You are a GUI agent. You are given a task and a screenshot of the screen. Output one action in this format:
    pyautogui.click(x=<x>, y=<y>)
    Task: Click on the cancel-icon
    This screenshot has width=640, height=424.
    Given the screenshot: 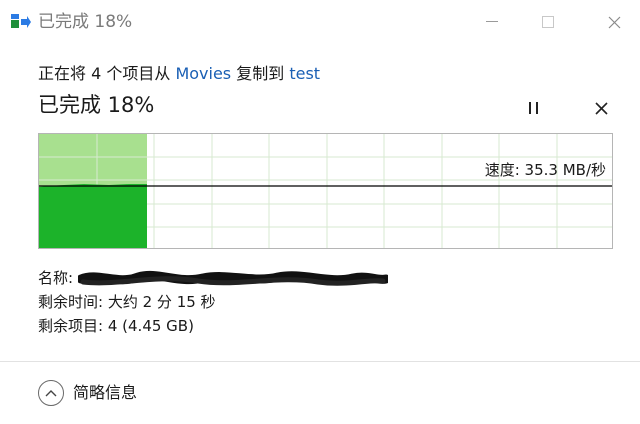 What is the action you would take?
    pyautogui.click(x=601, y=108)
    